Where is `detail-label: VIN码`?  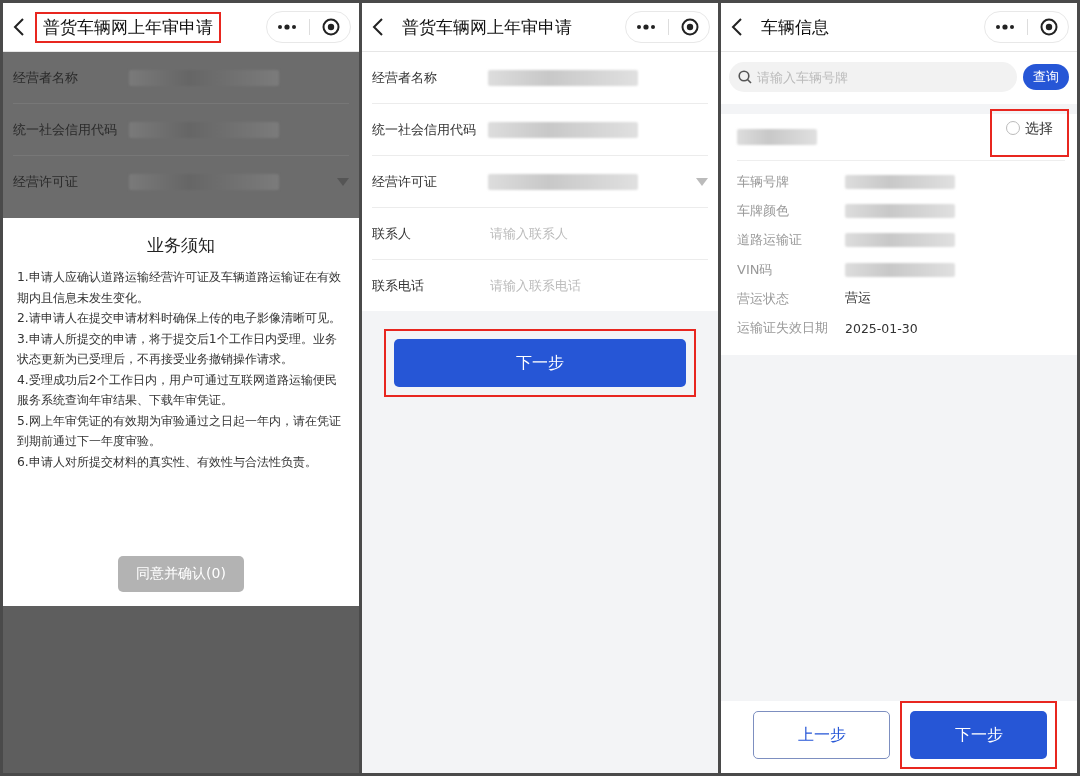 detail-label: VIN码 is located at coordinates (755, 269).